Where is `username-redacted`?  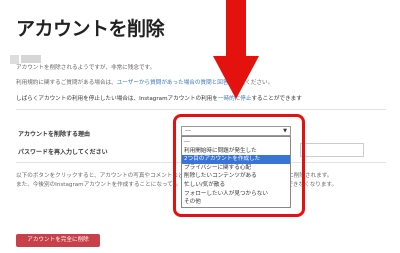
username-redacted is located at coordinates (31, 59).